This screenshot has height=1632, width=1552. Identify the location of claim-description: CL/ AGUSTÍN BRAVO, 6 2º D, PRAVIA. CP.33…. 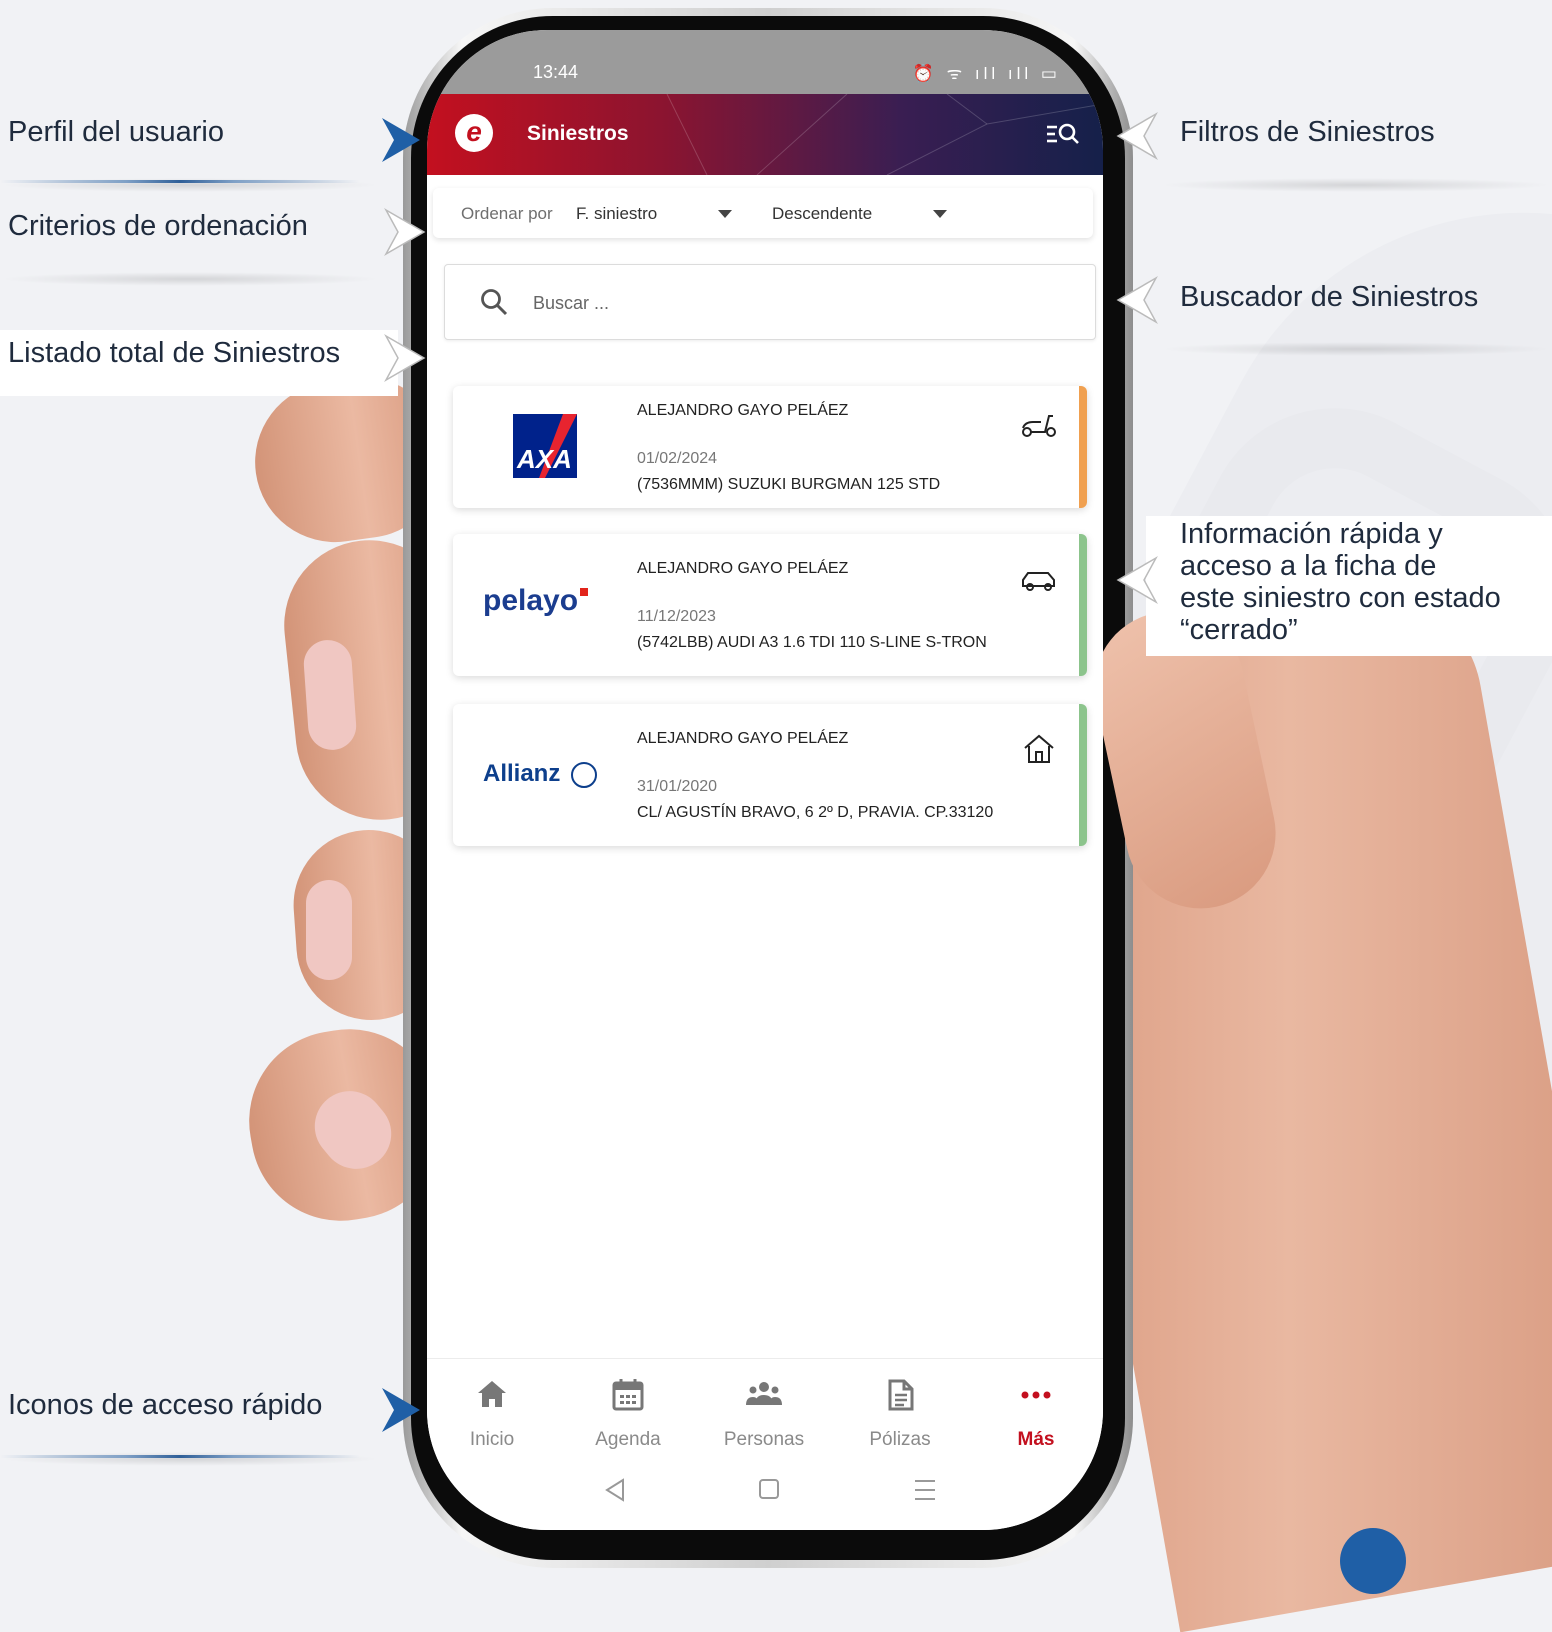
(815, 812).